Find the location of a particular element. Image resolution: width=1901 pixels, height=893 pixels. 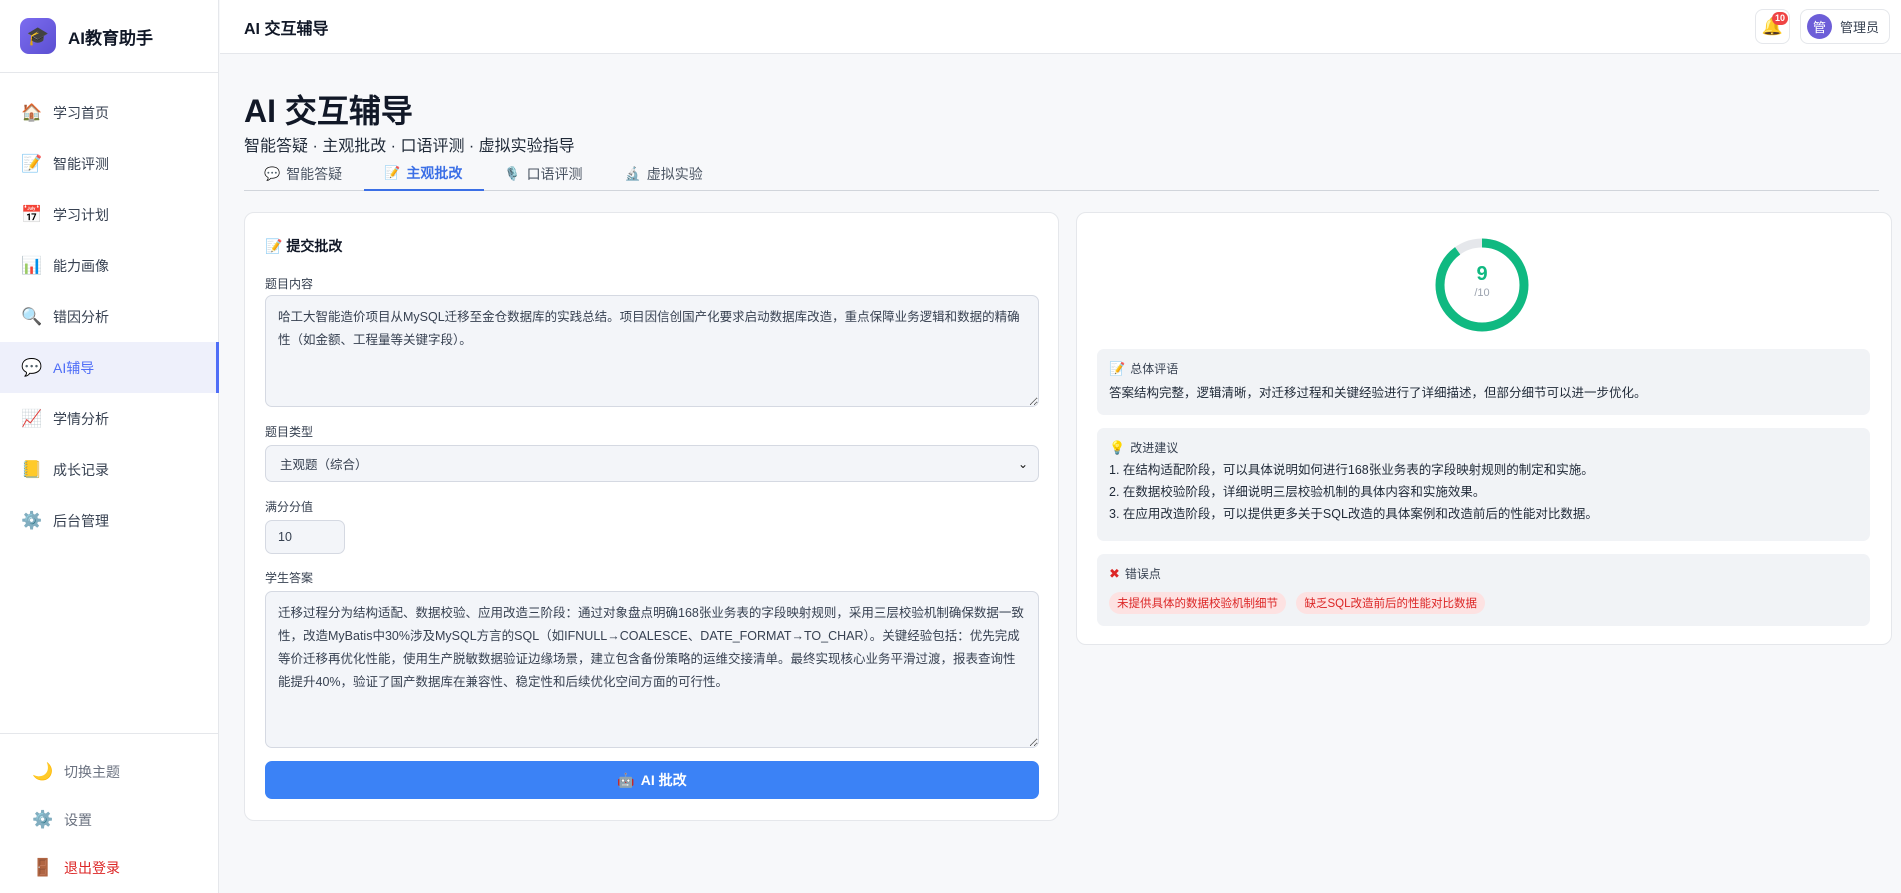

sidebar-item-admin: ⚙️ 后台管理 is located at coordinates (109, 520).